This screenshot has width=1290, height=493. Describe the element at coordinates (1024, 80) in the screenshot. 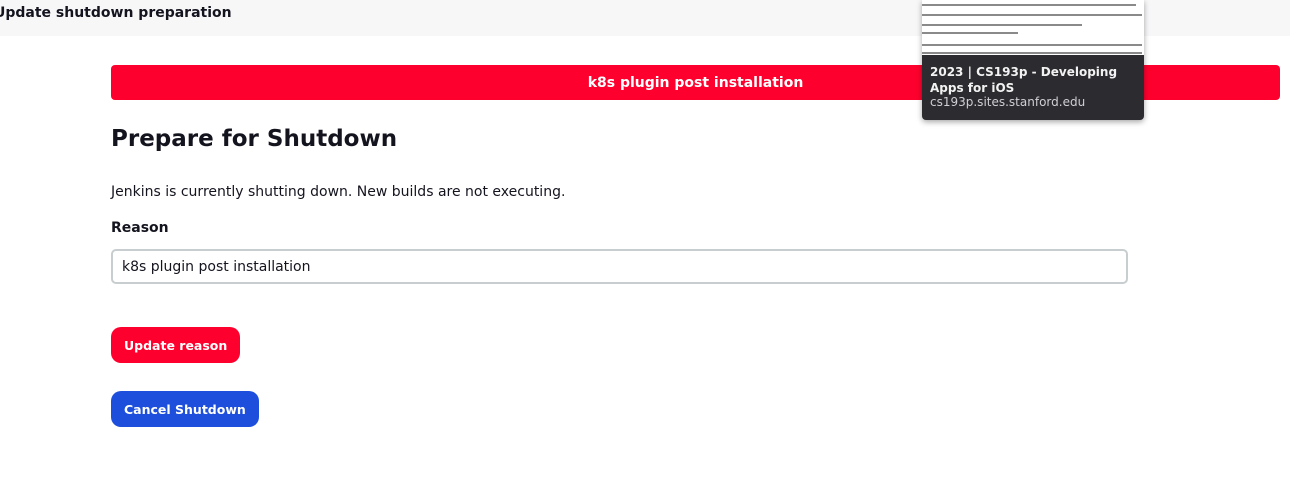

I see `link-preview-title: 2023 | CS193p - Developing Apps for iOS` at that location.